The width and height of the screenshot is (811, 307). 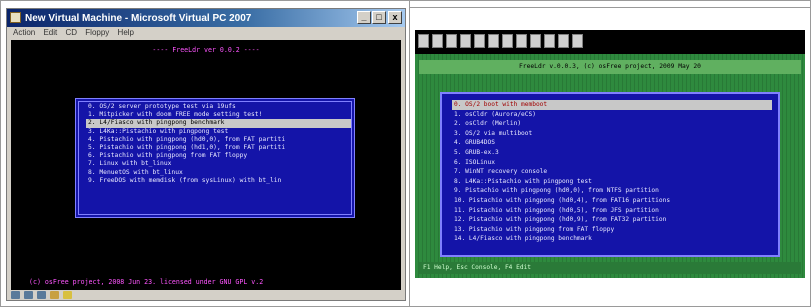 I want to click on network-status-icon, so click(x=41, y=294).